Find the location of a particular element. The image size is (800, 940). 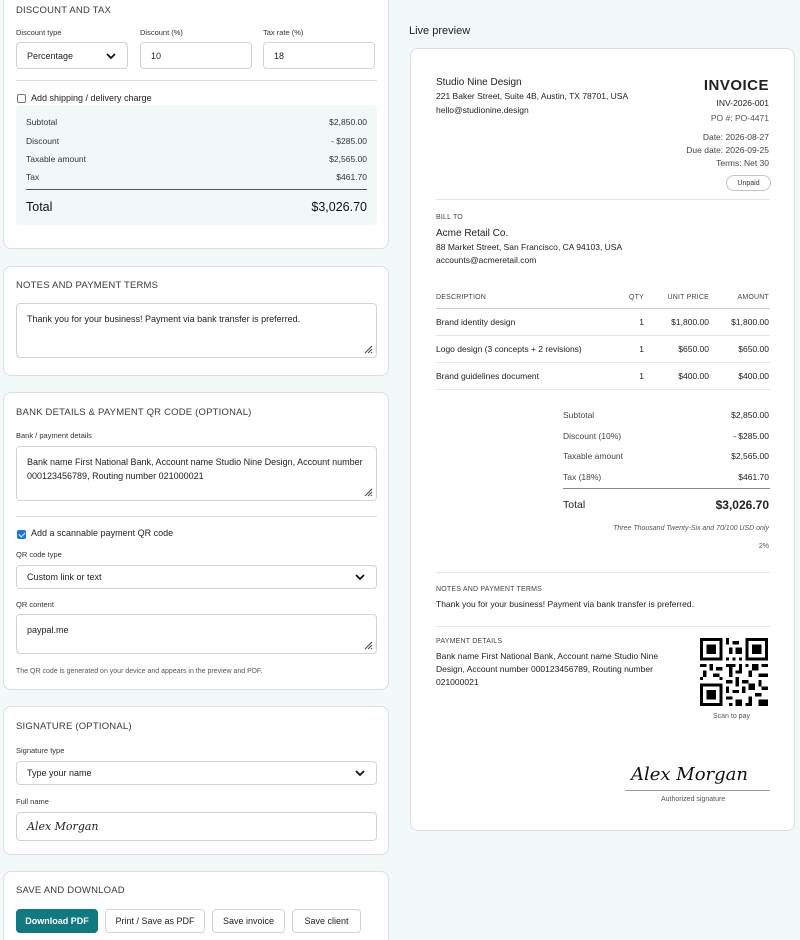

item-amount: $400.00 is located at coordinates (753, 376).